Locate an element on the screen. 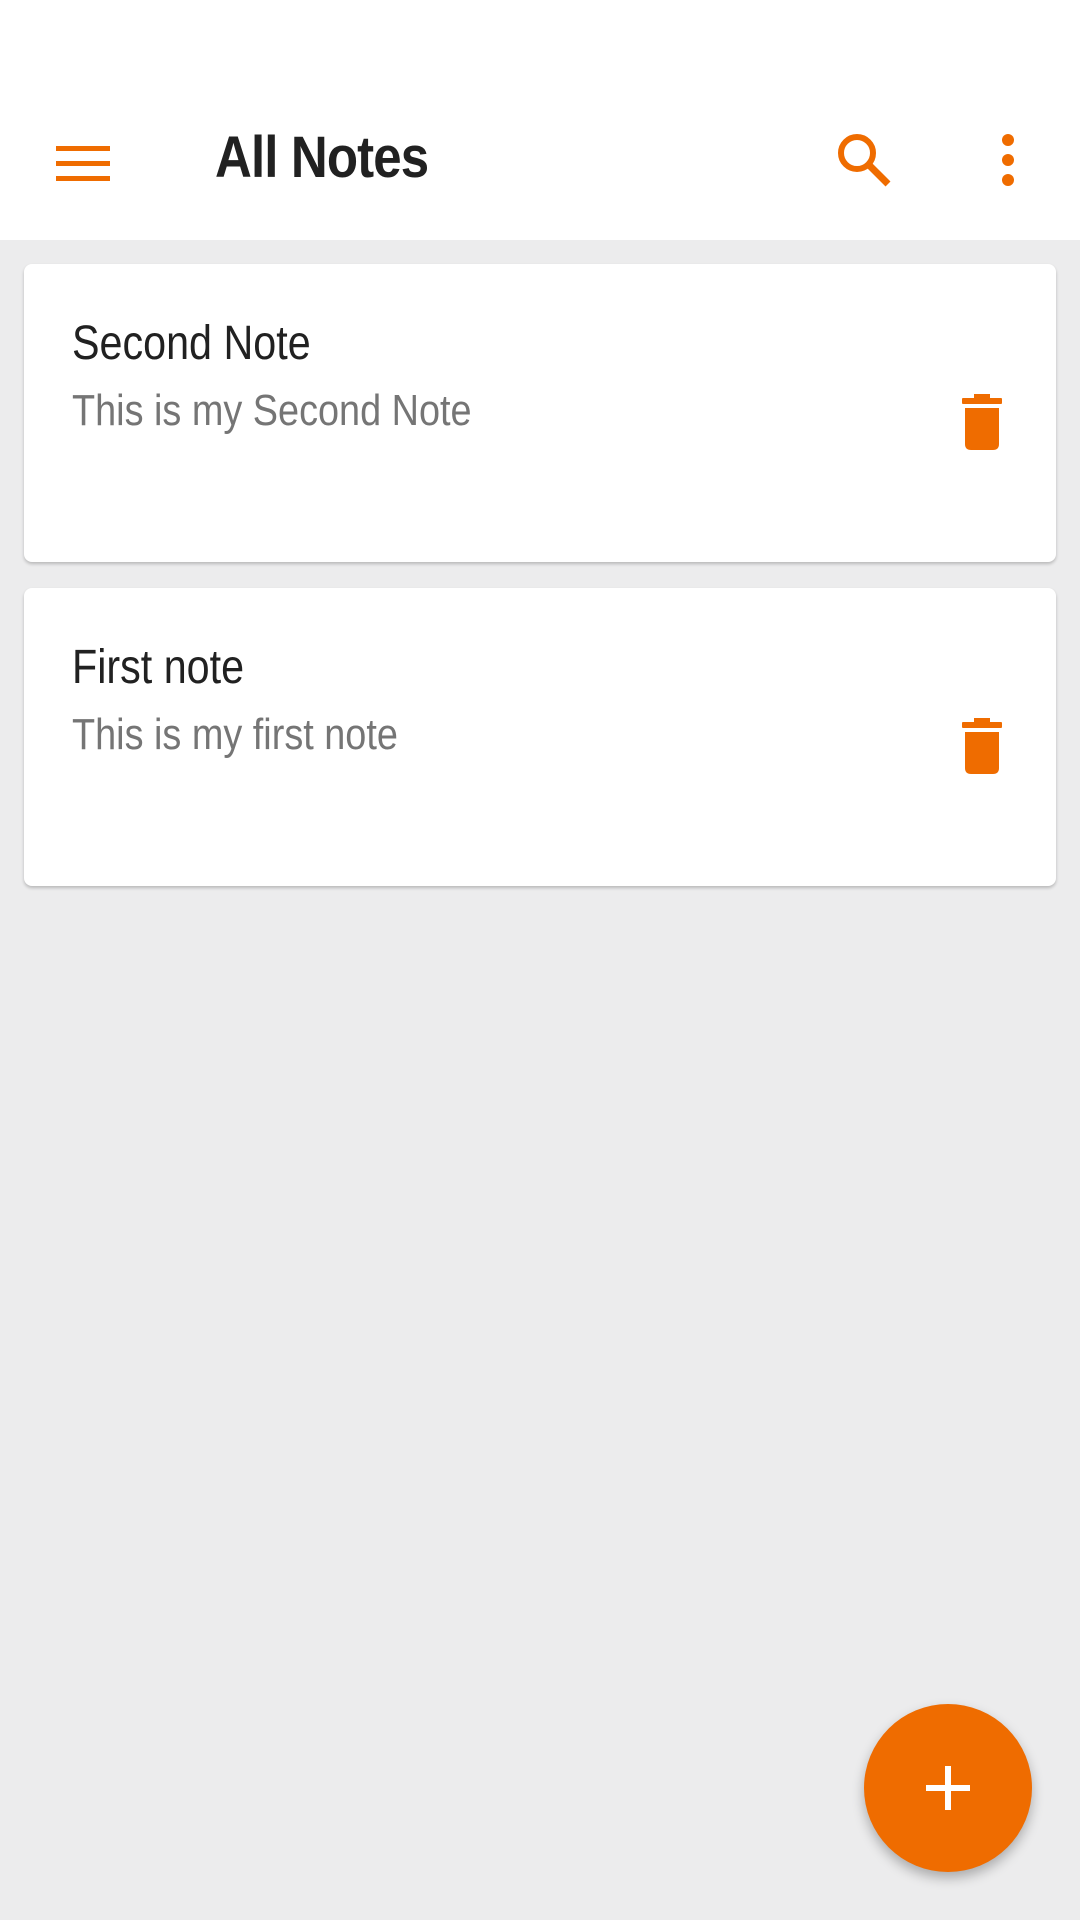 This screenshot has height=1920, width=1080. app-bar: All Notes is located at coordinates (540, 158).